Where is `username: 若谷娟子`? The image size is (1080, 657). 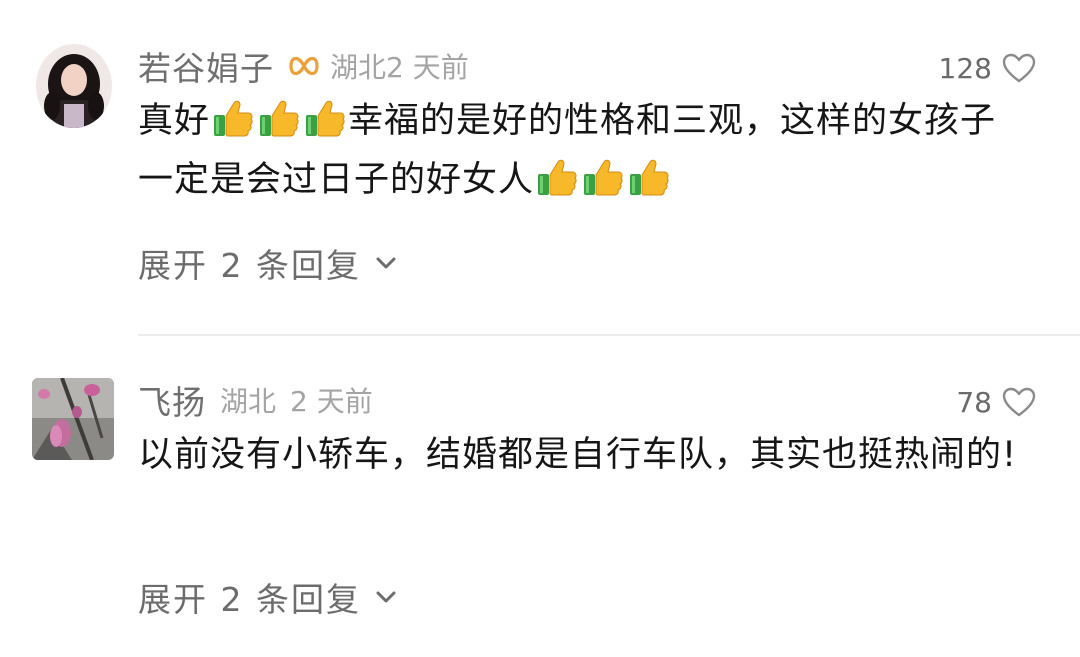 username: 若谷娟子 is located at coordinates (206, 66).